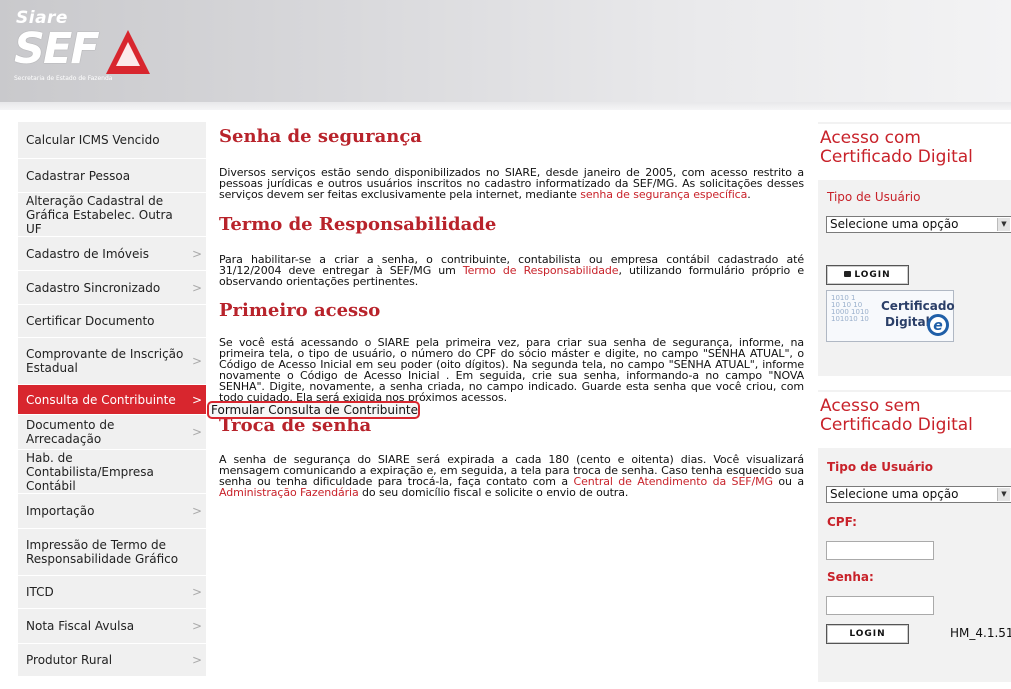  What do you see at coordinates (980, 633) in the screenshot?
I see `version-label: HM_4.1.51` at bounding box center [980, 633].